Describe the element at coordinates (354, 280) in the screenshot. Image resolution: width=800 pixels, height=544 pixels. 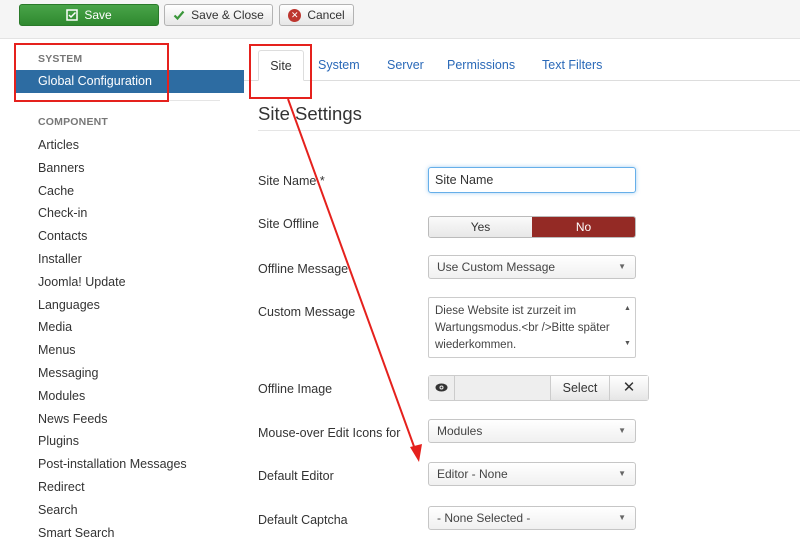
I see `annotation-arrow-icon` at that location.